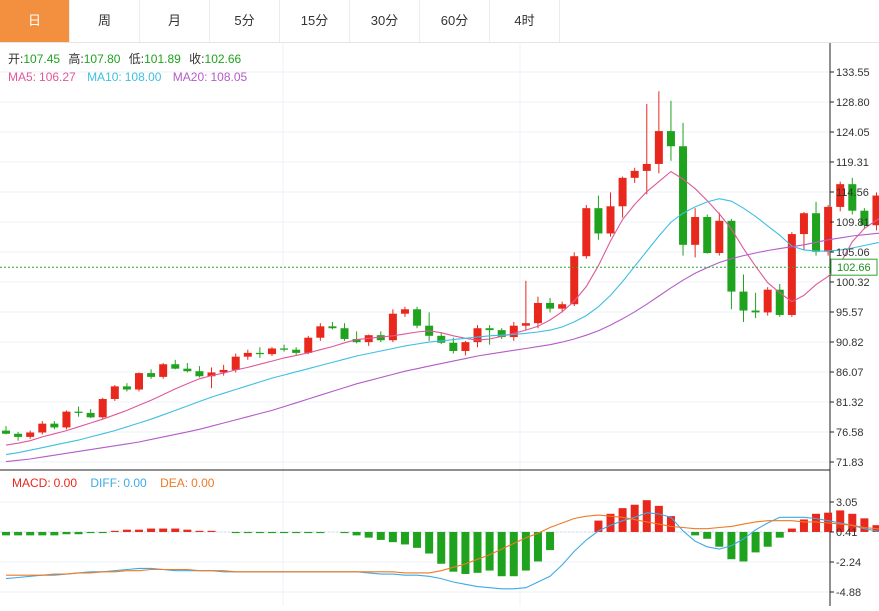 This screenshot has height=611, width=879. I want to click on macd-tick-label-1: 0.41, so click(846, 533).